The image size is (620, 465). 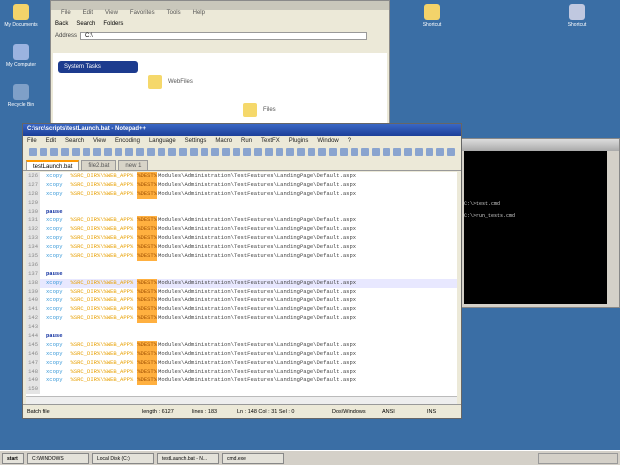 What do you see at coordinates (98, 67) in the screenshot?
I see `system-tasks-header: System Tasks` at bounding box center [98, 67].